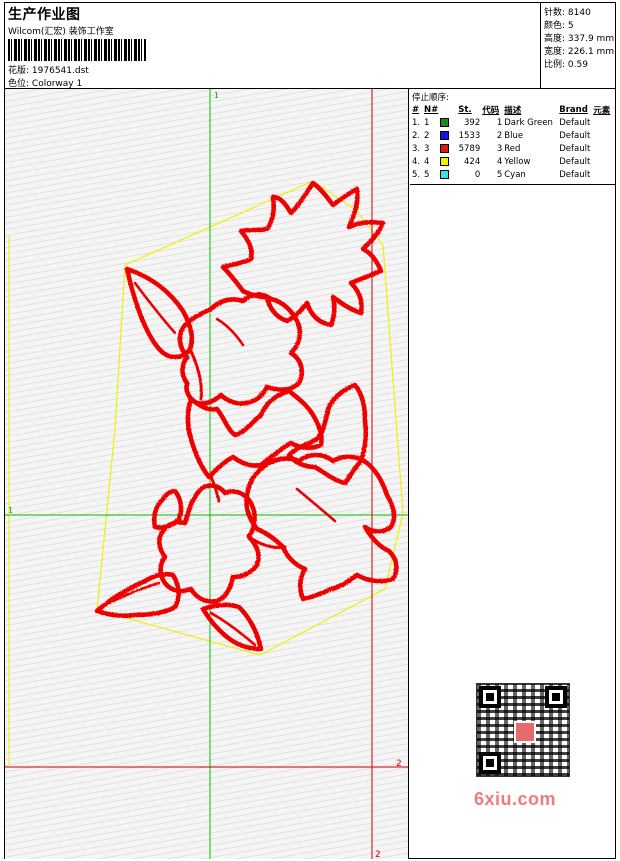  What do you see at coordinates (501, 161) in the screenshot?
I see `table-row: 4. 4 424 4 Yellow Default` at bounding box center [501, 161].